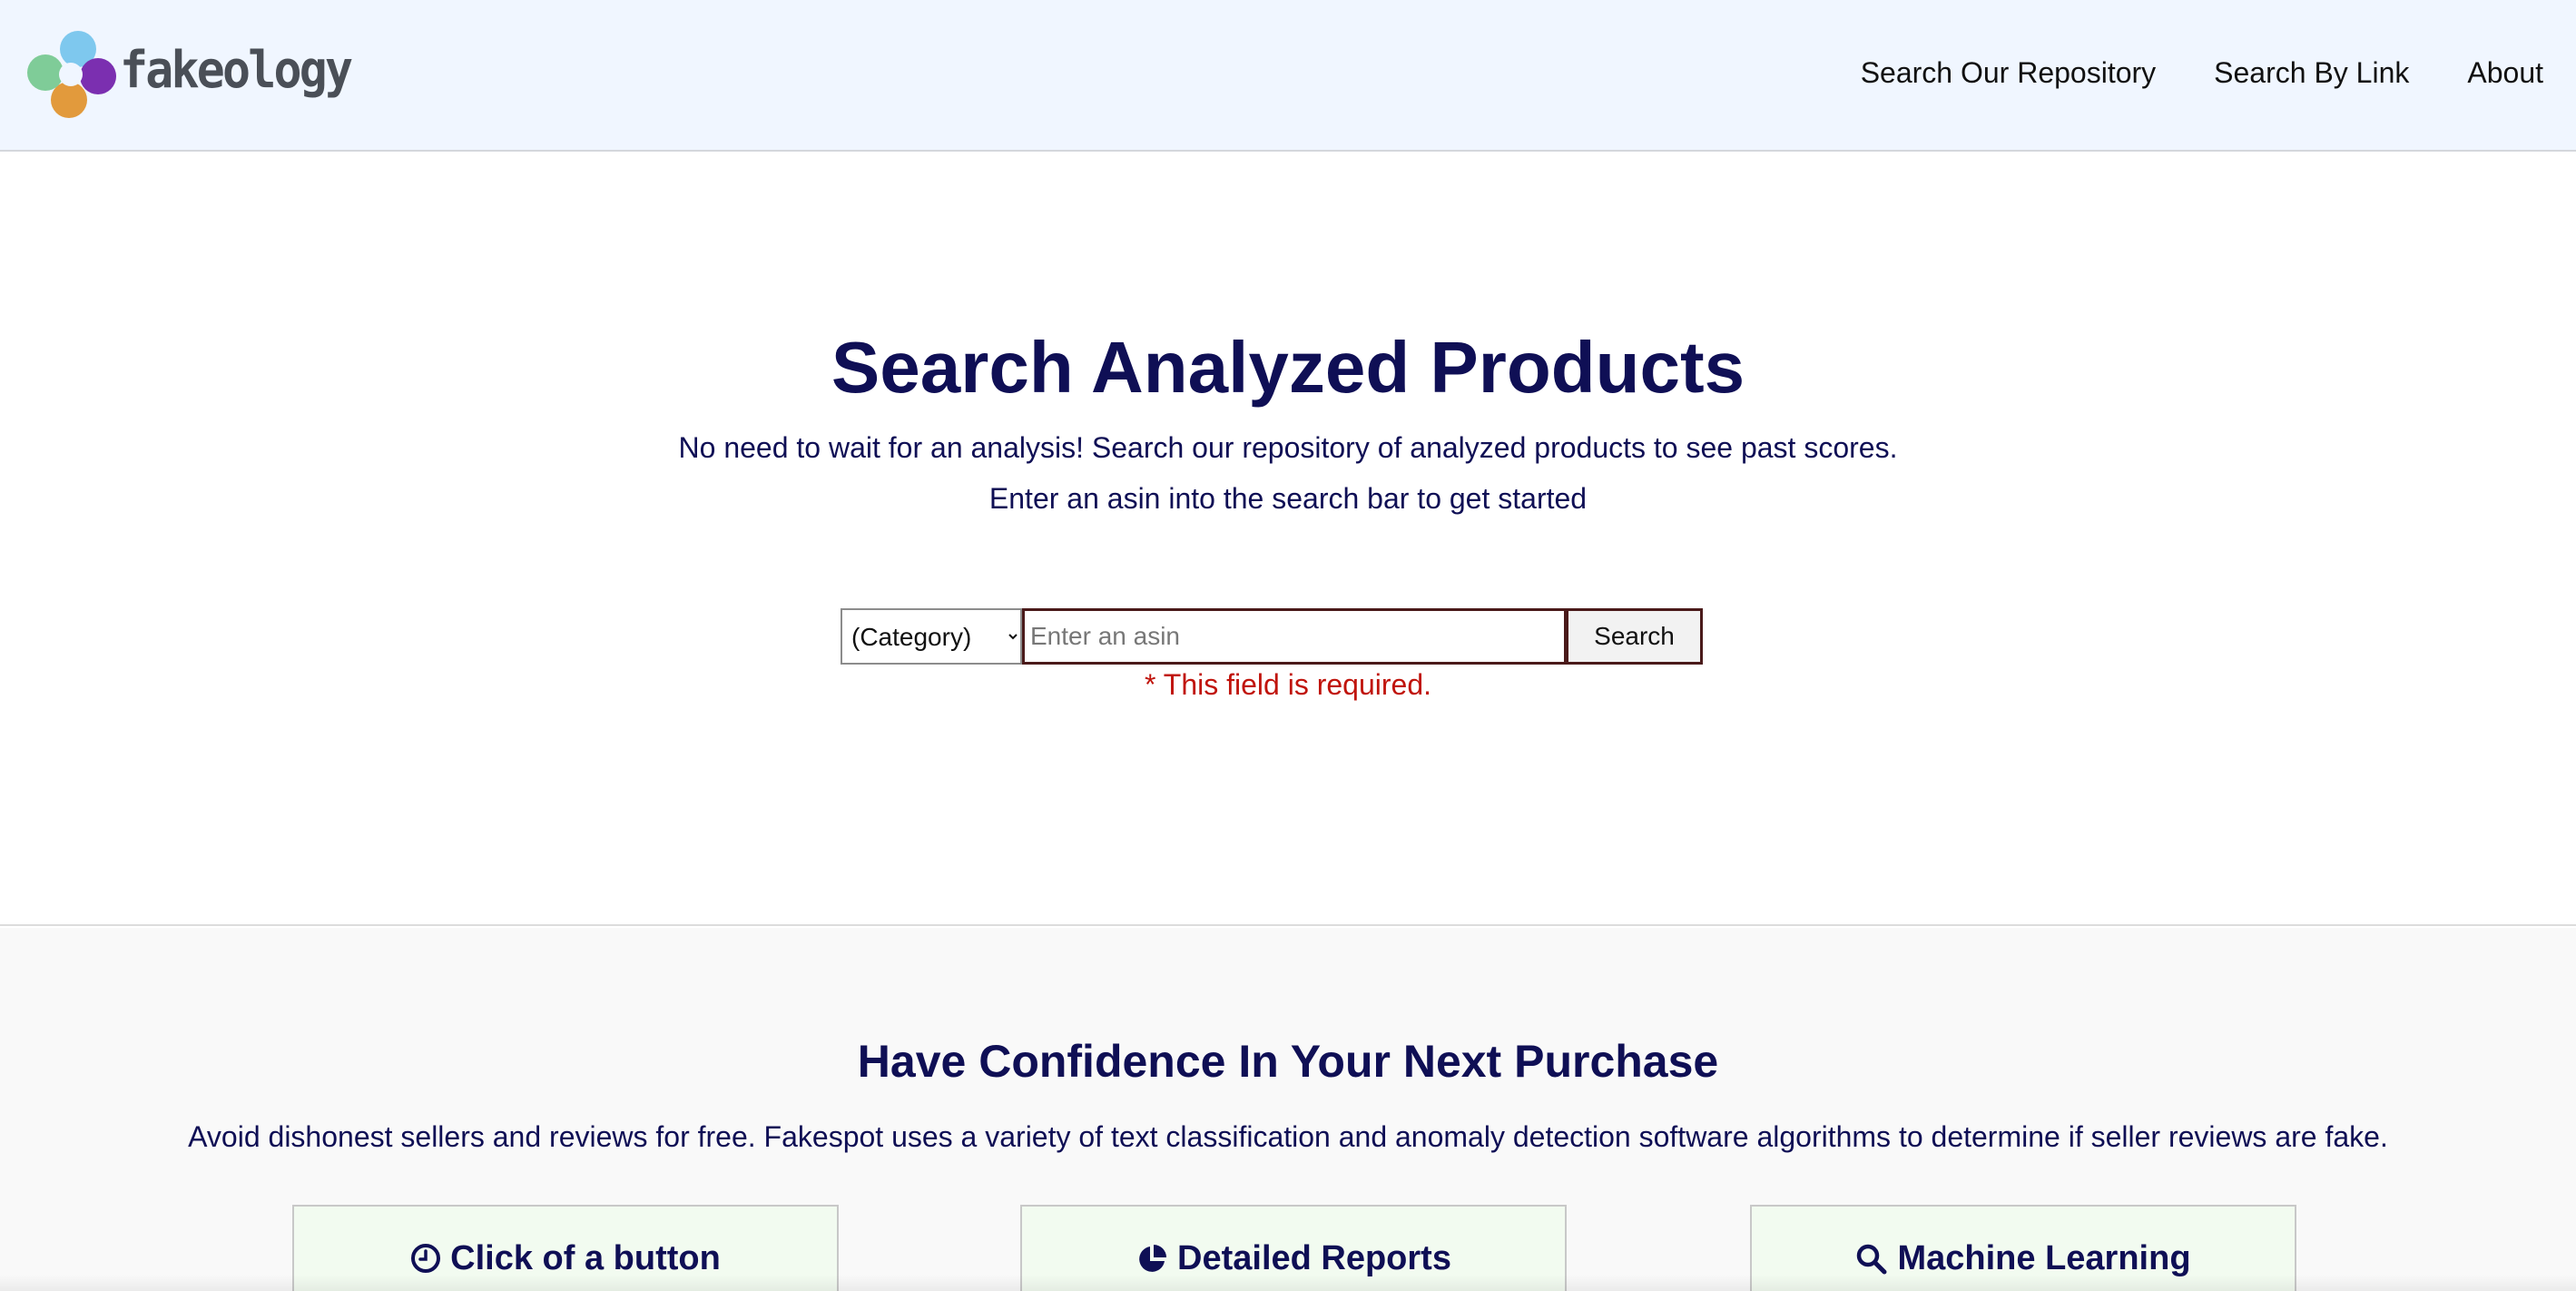 The height and width of the screenshot is (1291, 2576). Describe the element at coordinates (71, 75) in the screenshot. I see `logo-icon` at that location.